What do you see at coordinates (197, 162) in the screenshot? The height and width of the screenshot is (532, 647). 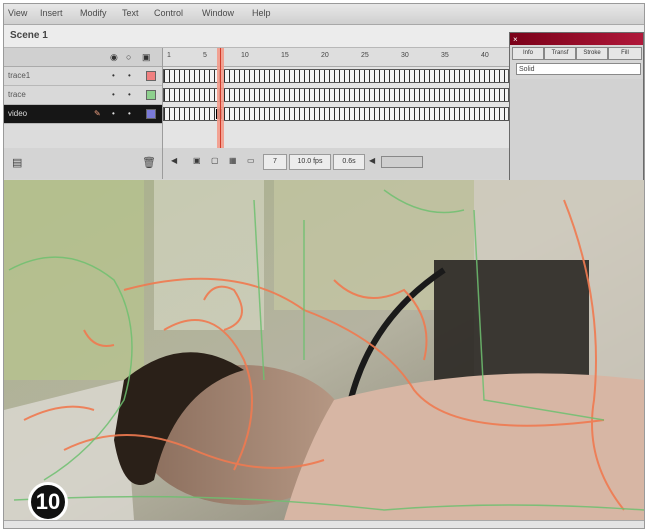 I see `onion-skin-icon: ▣` at bounding box center [197, 162].